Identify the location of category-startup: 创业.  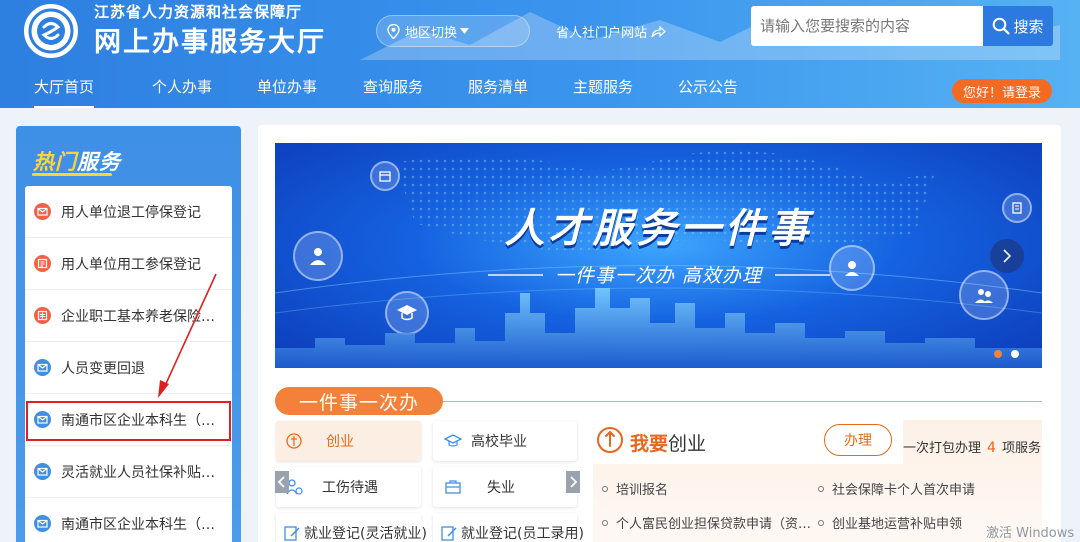
(348, 441).